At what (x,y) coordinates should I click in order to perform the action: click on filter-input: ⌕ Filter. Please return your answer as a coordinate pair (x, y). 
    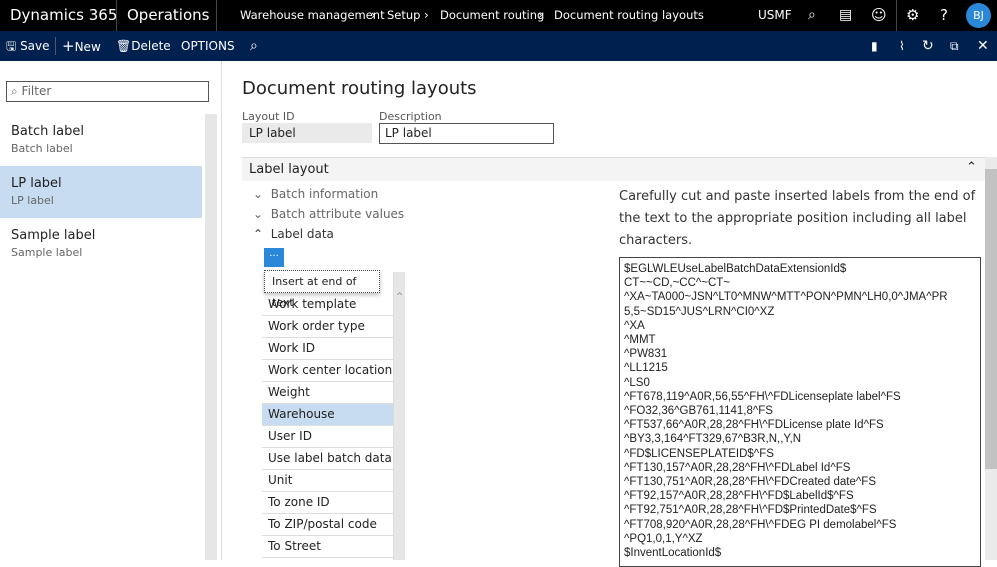
    Looking at the image, I should click on (107, 91).